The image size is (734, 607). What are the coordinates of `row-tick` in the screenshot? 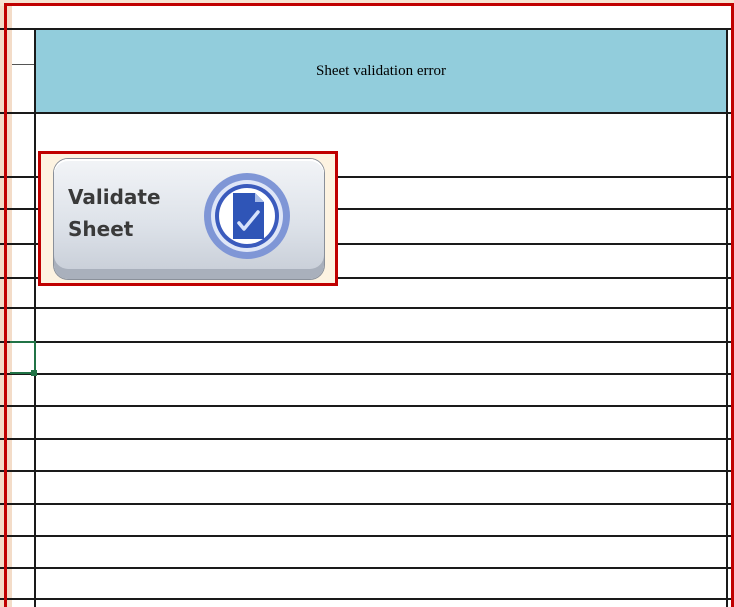 It's located at (23, 64).